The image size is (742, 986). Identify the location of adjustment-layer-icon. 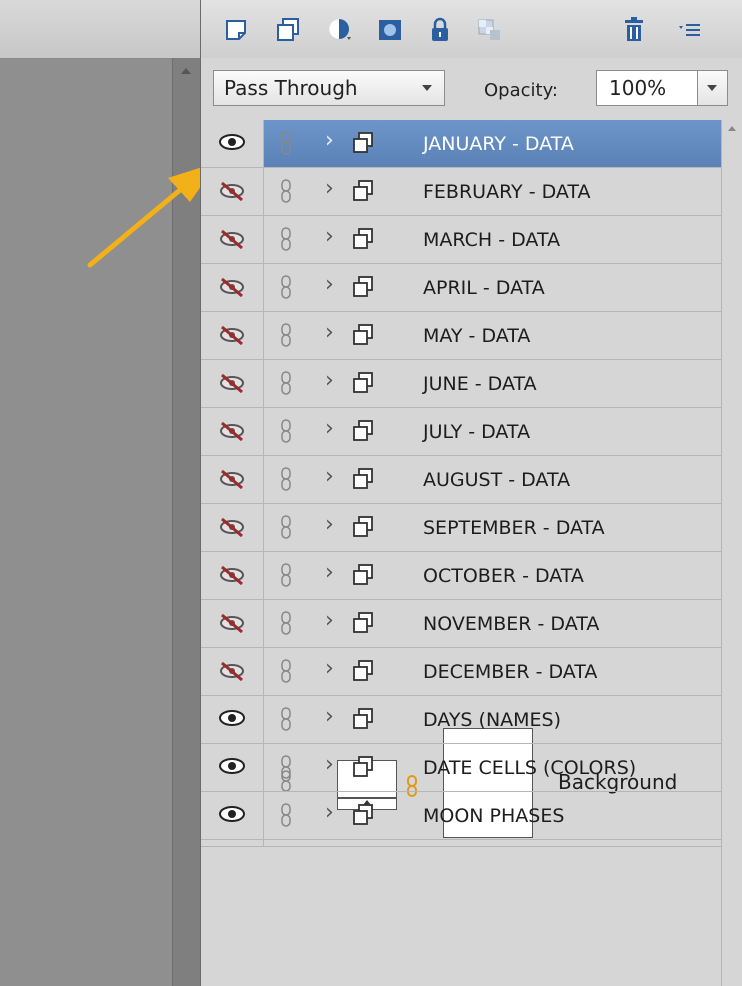
(340, 30).